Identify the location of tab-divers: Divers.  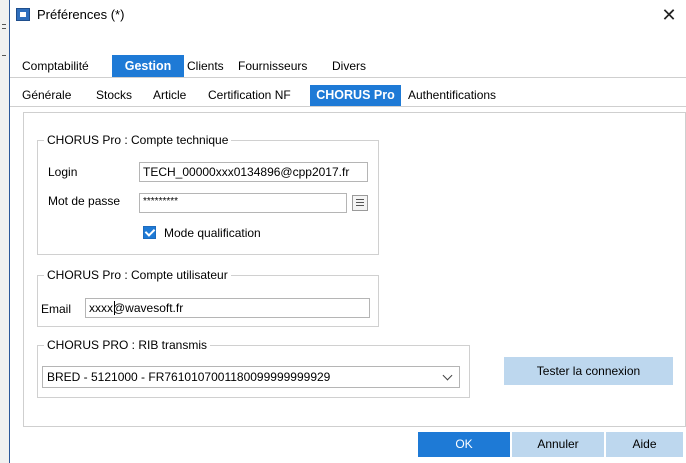
(349, 66).